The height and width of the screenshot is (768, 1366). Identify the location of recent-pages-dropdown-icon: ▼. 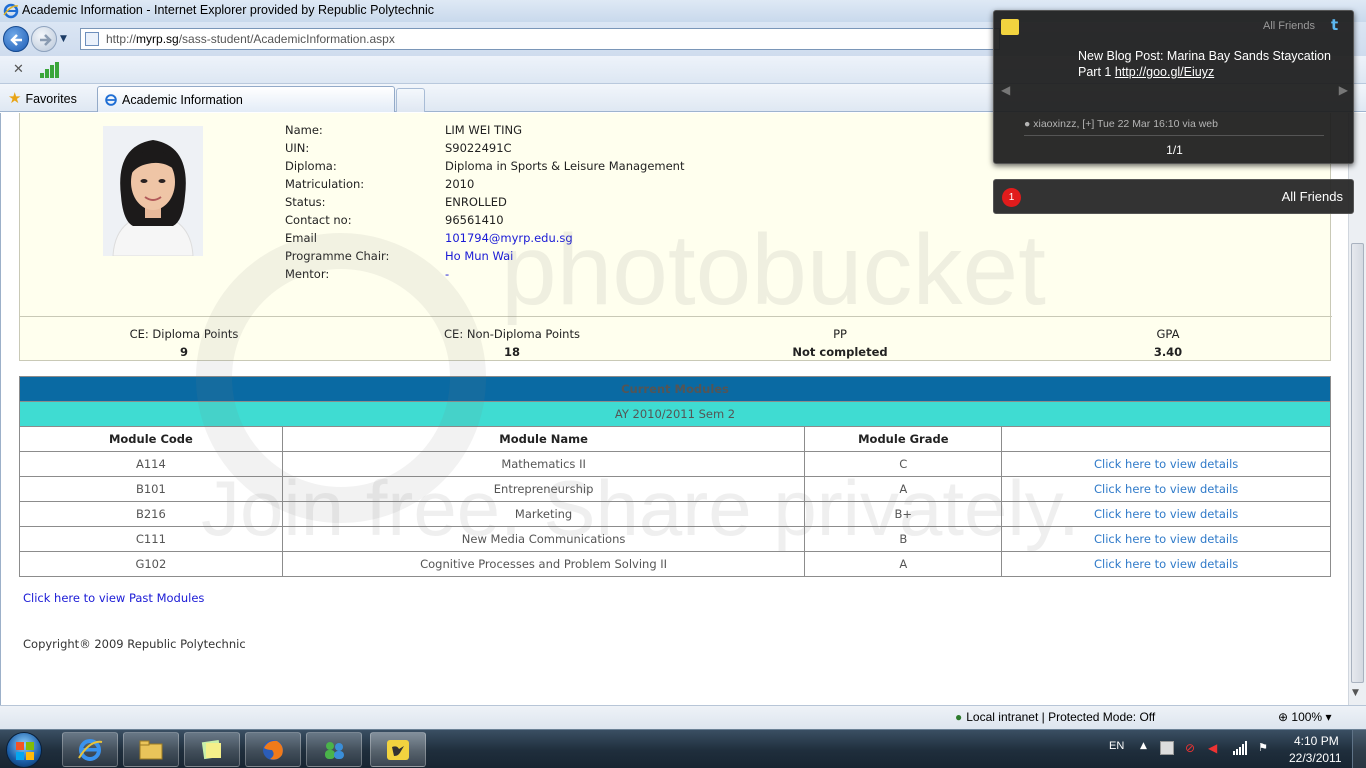
(63, 39).